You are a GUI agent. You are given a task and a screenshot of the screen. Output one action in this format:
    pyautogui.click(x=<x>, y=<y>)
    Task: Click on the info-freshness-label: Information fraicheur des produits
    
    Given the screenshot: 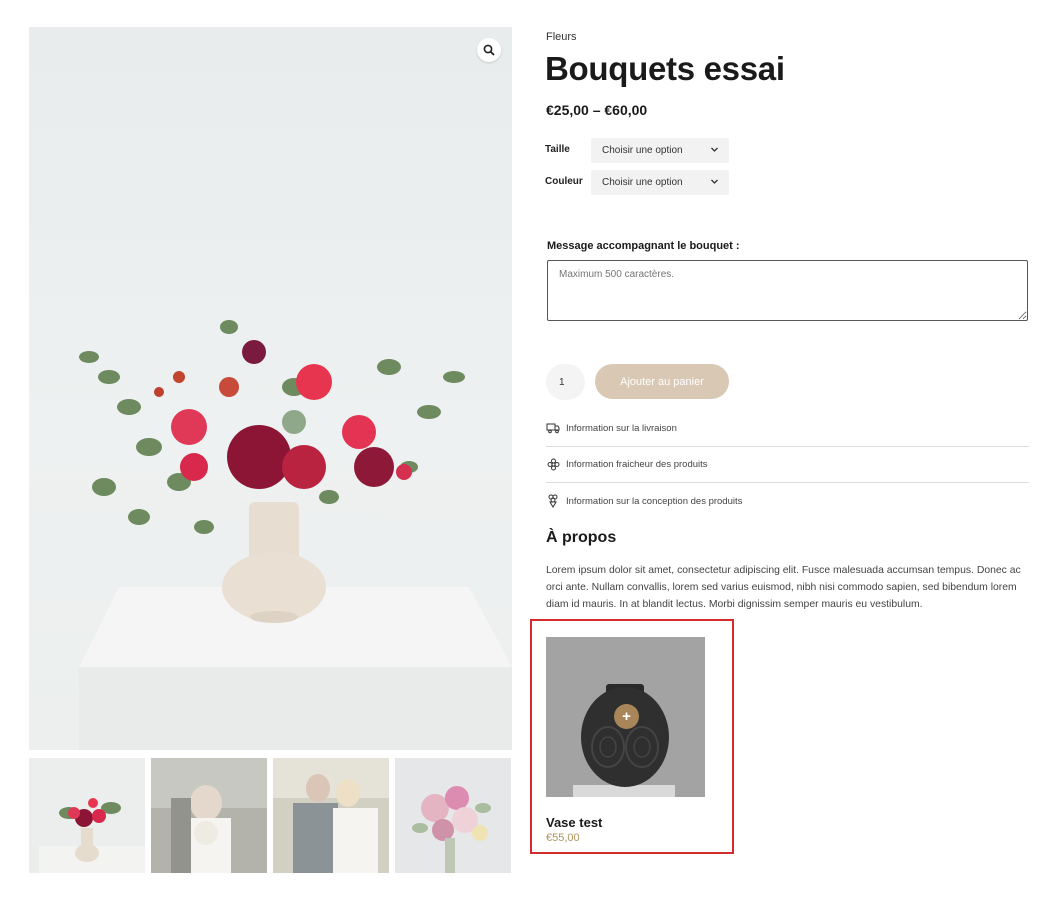 What is the action you would take?
    pyautogui.click(x=637, y=464)
    